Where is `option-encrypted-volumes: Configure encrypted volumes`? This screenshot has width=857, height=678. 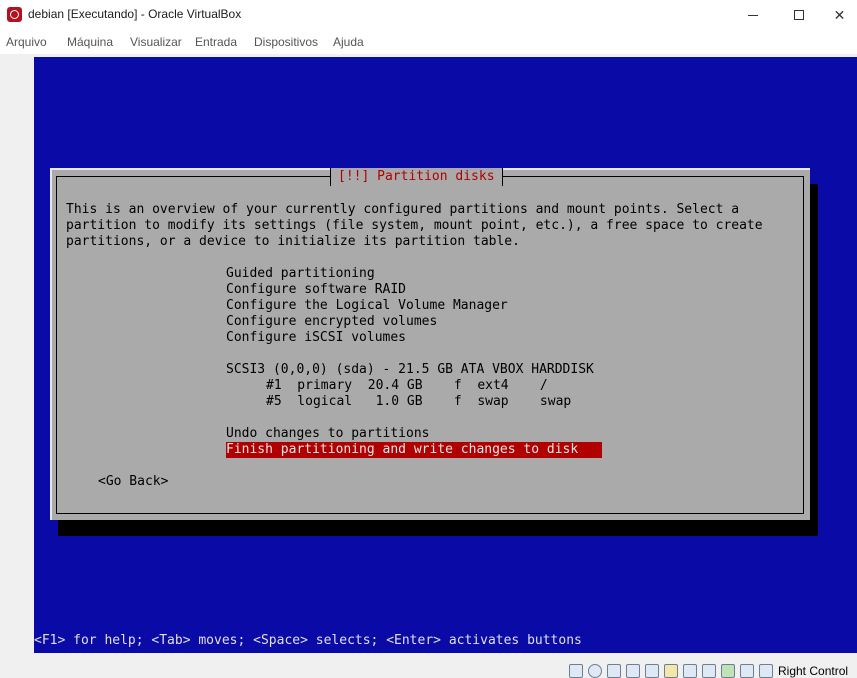 option-encrypted-volumes: Configure encrypted volumes is located at coordinates (331, 322).